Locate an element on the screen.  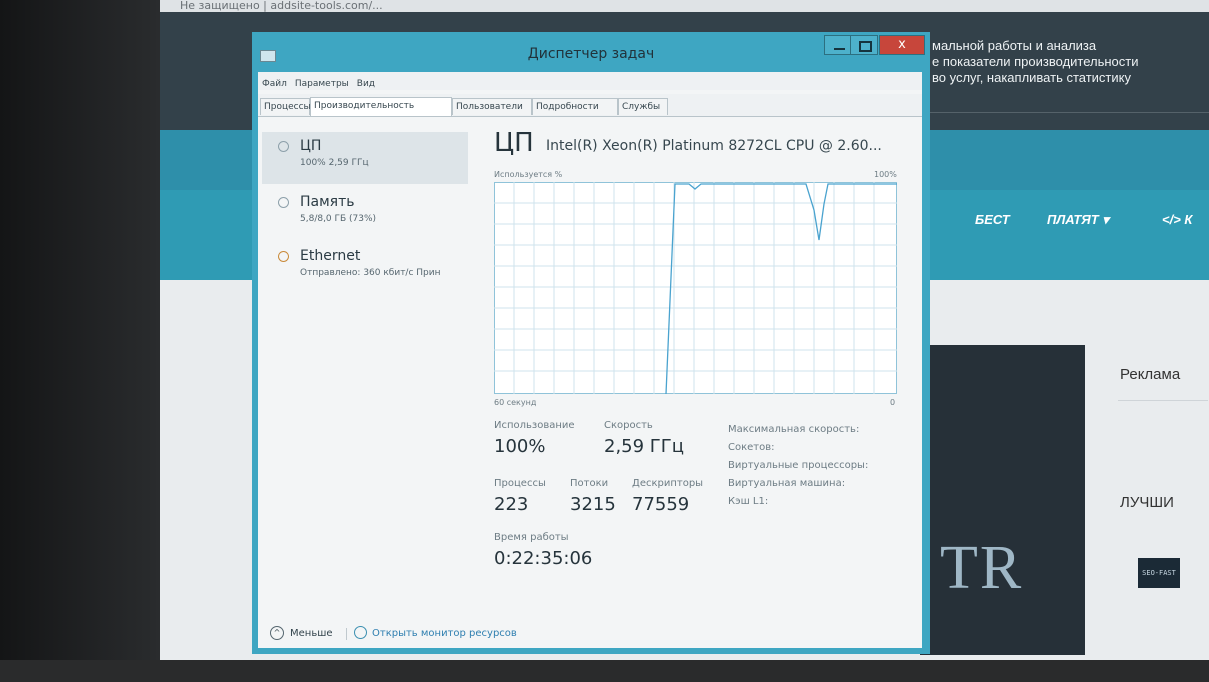
tab-users: Пользователи is located at coordinates (492, 106).